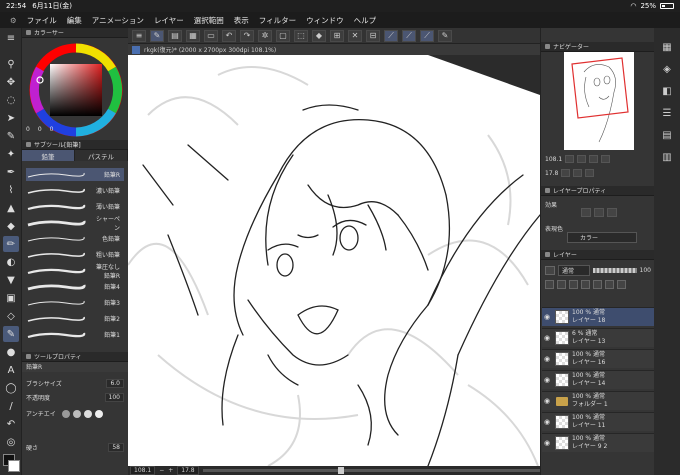  Describe the element at coordinates (169, 20) in the screenshot. I see `menu-layer: レイヤー` at that location.